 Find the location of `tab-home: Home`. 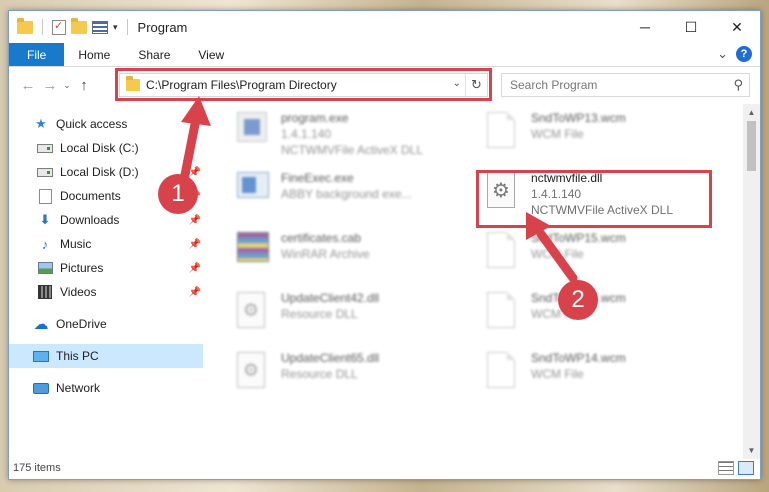

tab-home: Home is located at coordinates (94, 54).